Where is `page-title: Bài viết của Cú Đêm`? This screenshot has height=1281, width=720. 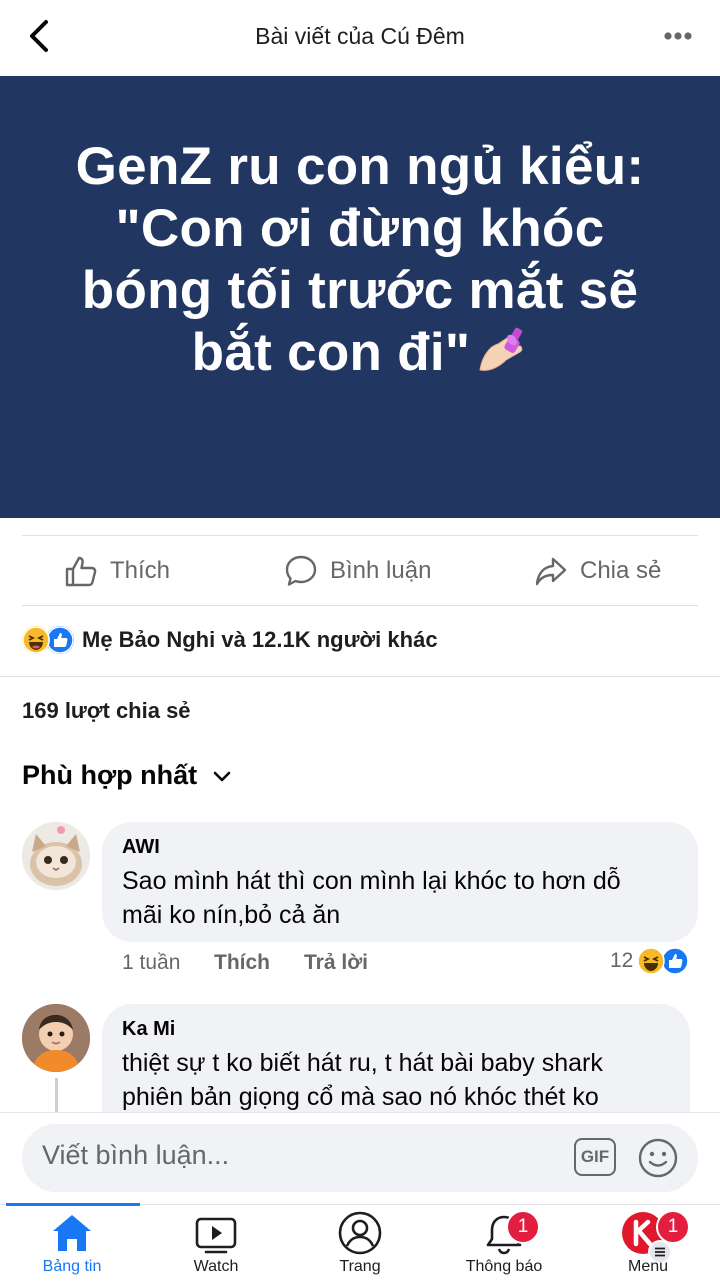
page-title: Bài viết của Cú Đêm is located at coordinates (360, 36).